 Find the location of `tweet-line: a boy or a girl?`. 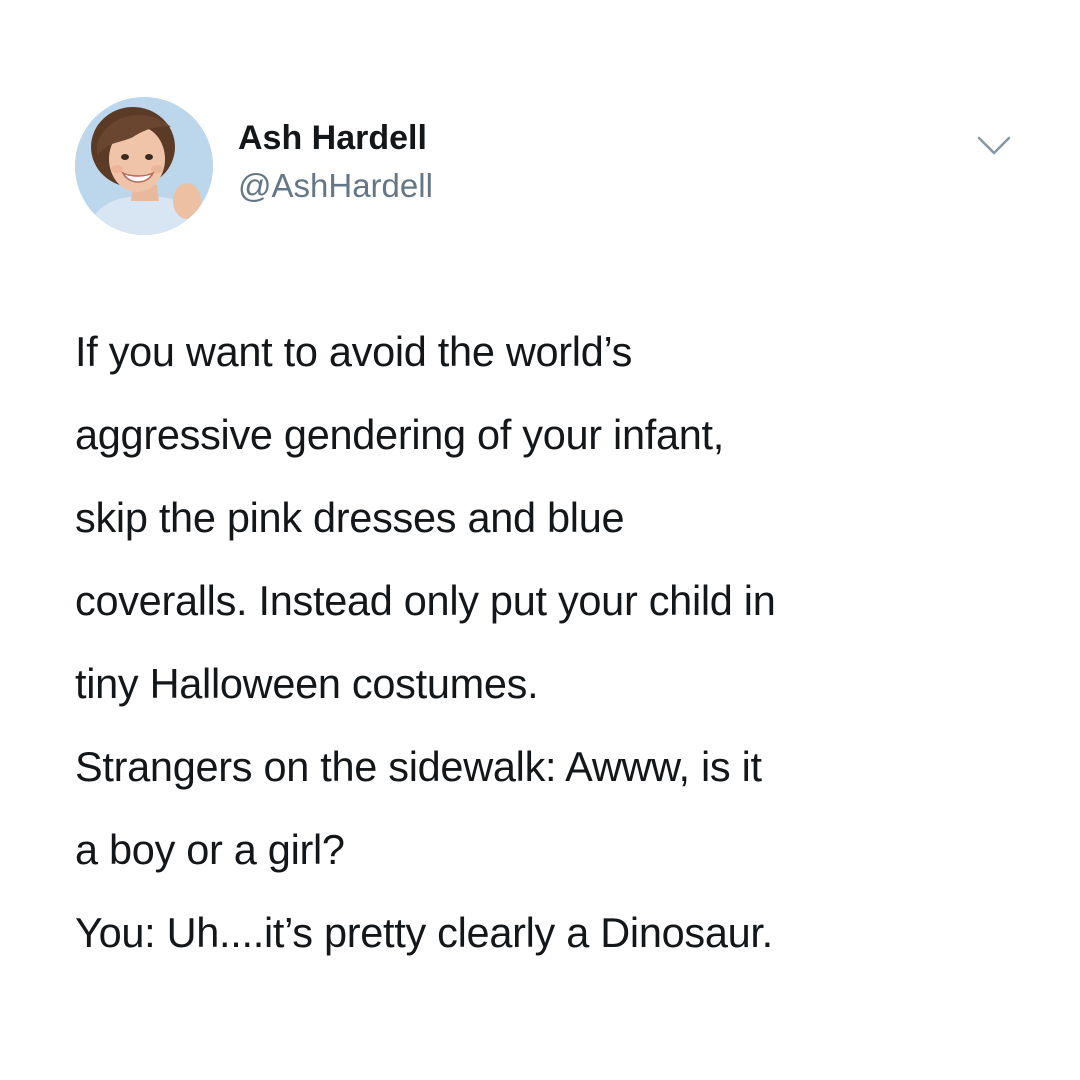

tweet-line: a boy or a girl? is located at coordinates (210, 849).